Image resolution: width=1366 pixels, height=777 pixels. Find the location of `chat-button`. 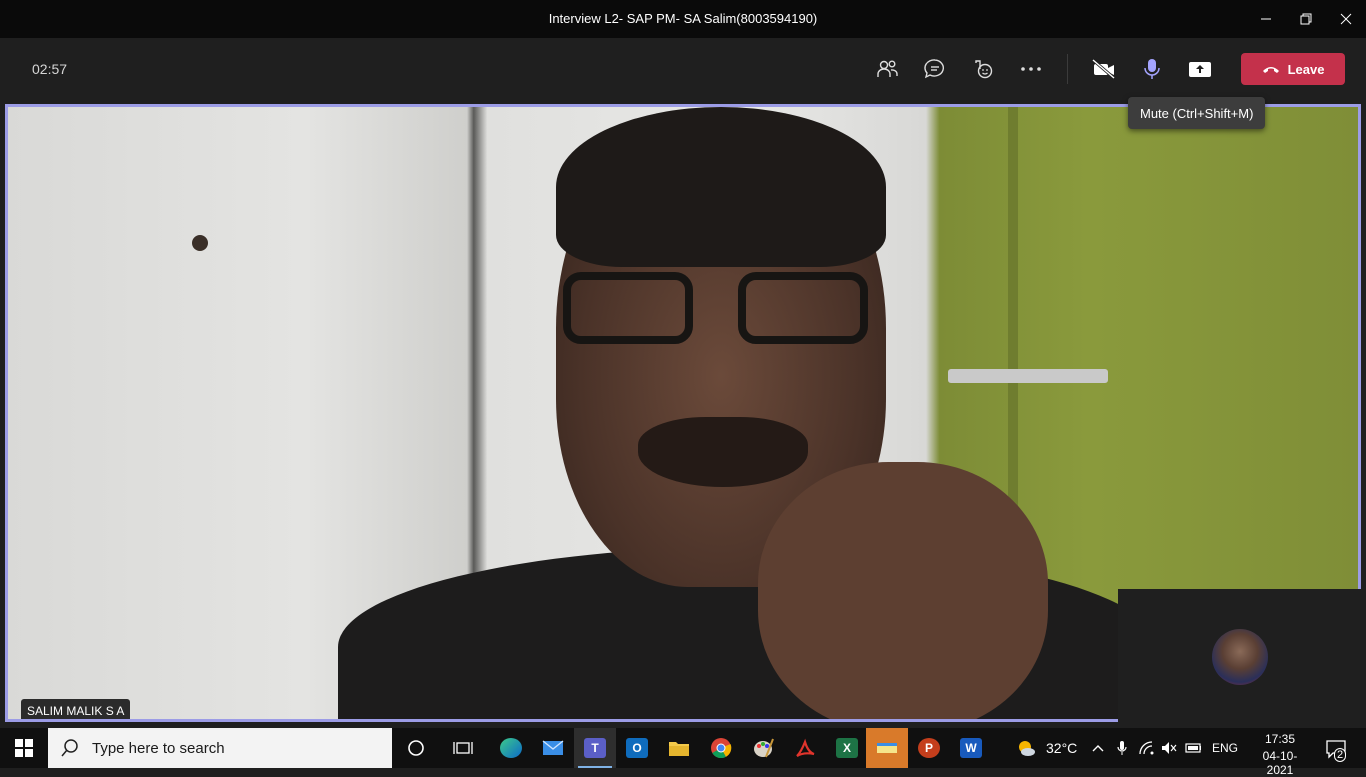

chat-button is located at coordinates (935, 69).